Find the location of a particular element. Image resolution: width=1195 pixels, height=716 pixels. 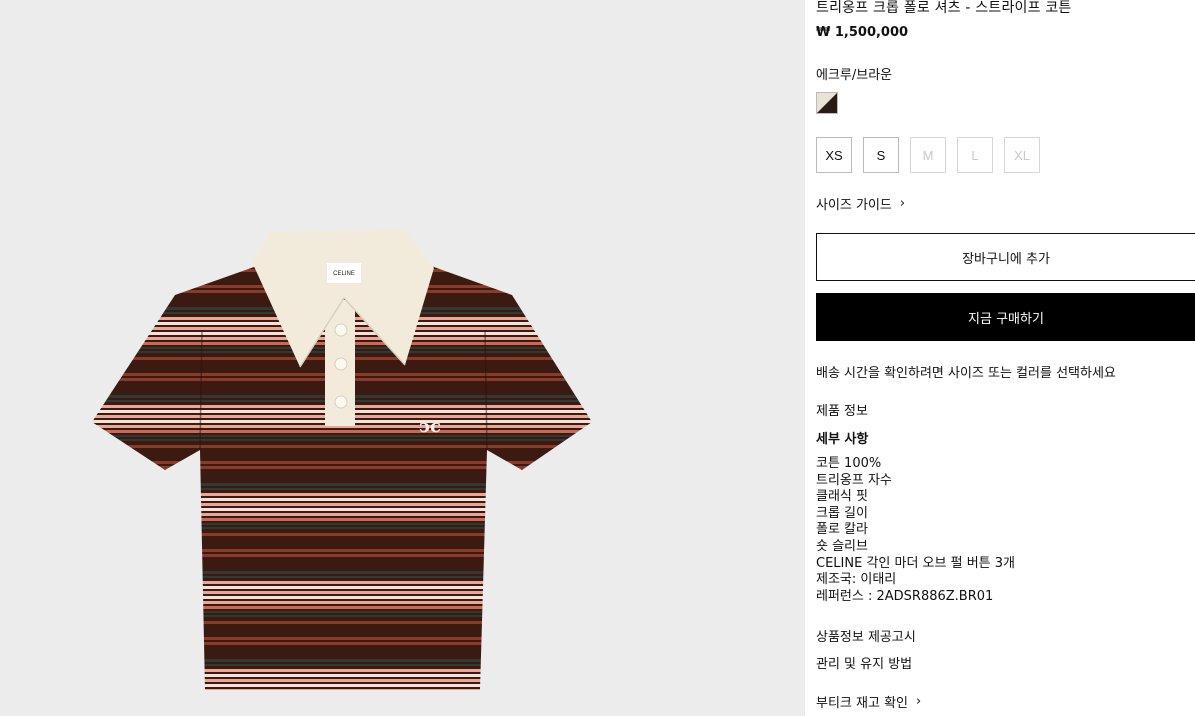

size-xs: XS is located at coordinates (834, 155).